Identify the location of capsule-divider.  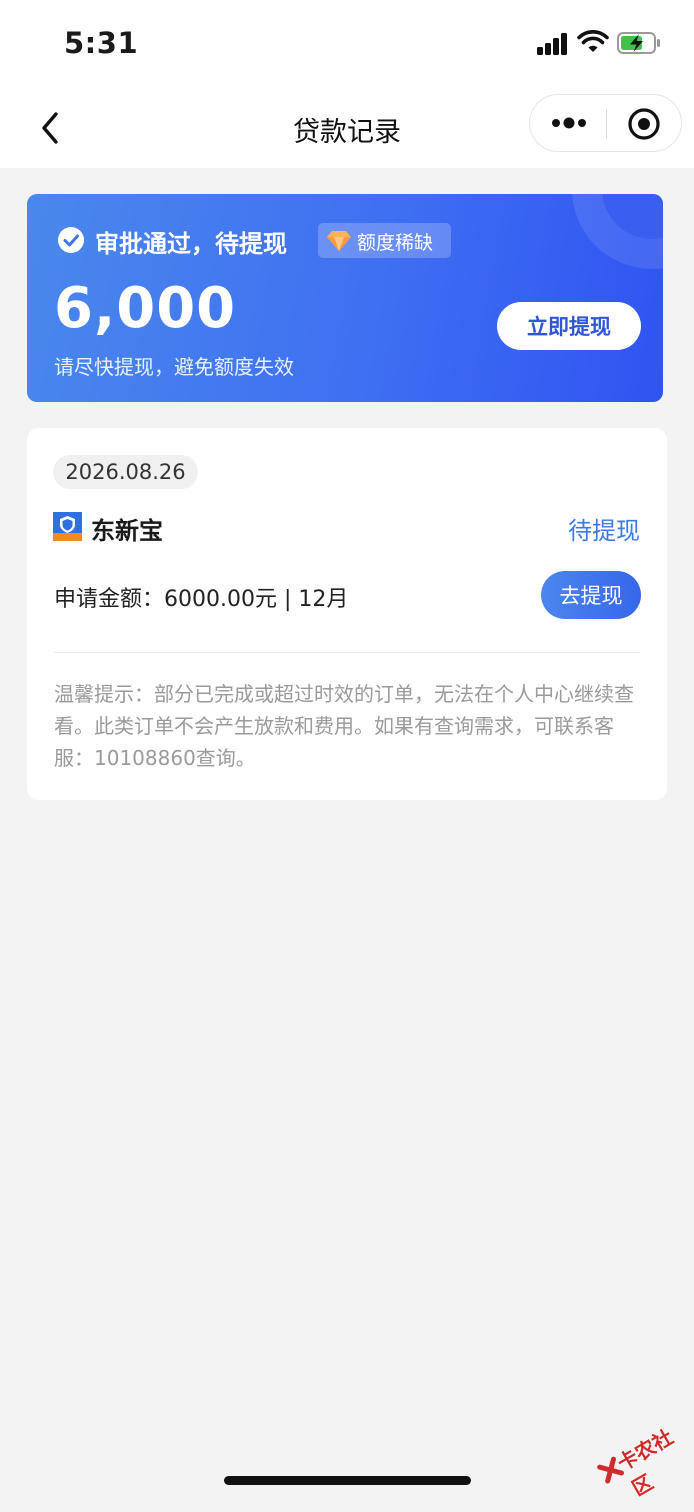
(606, 124).